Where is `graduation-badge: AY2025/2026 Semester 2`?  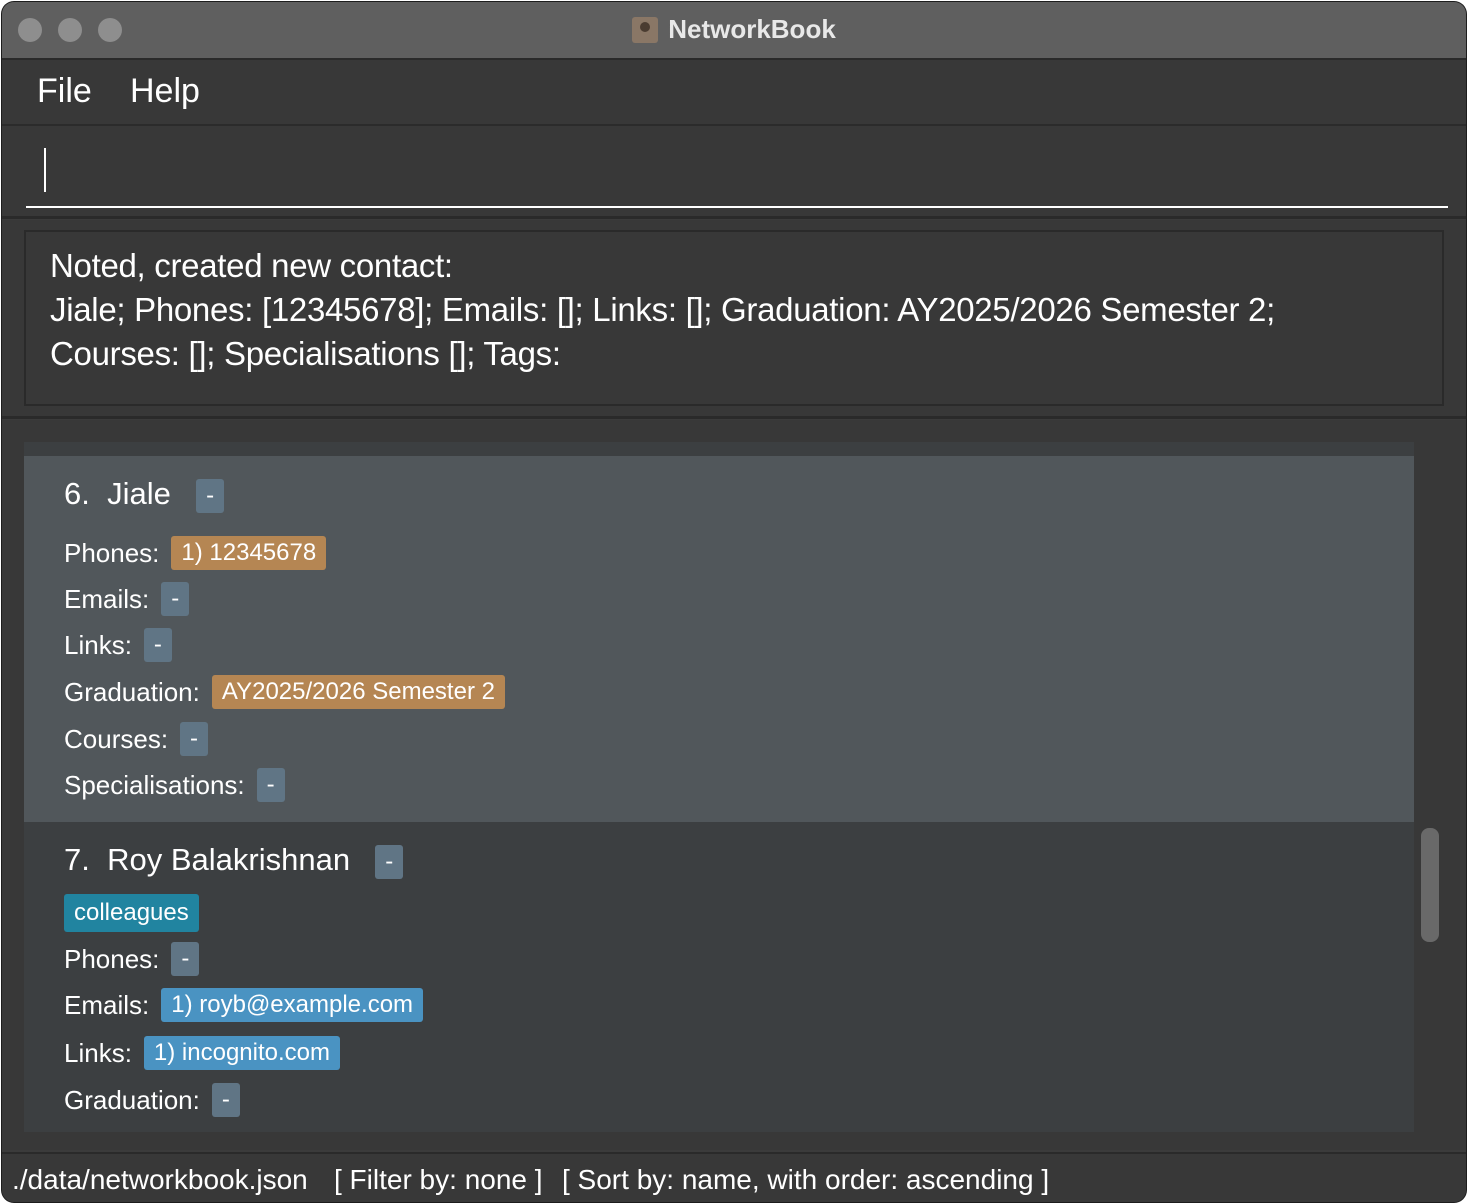
graduation-badge: AY2025/2026 Semester 2 is located at coordinates (358, 692).